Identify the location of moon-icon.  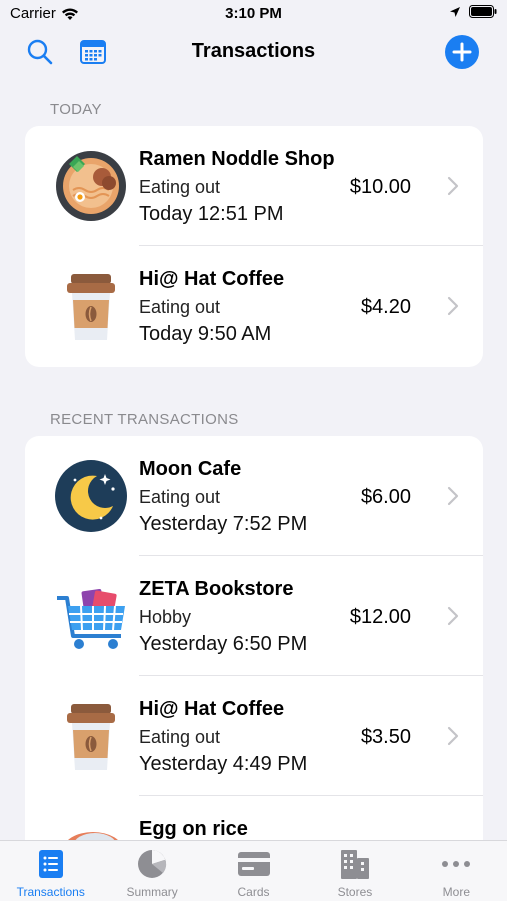
(91, 496).